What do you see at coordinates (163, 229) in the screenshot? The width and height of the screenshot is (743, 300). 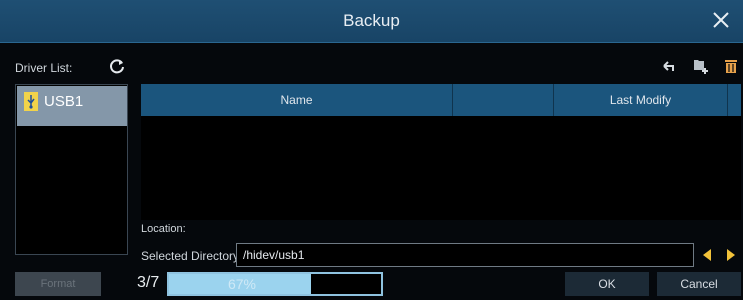 I see `location-label: Location:` at bounding box center [163, 229].